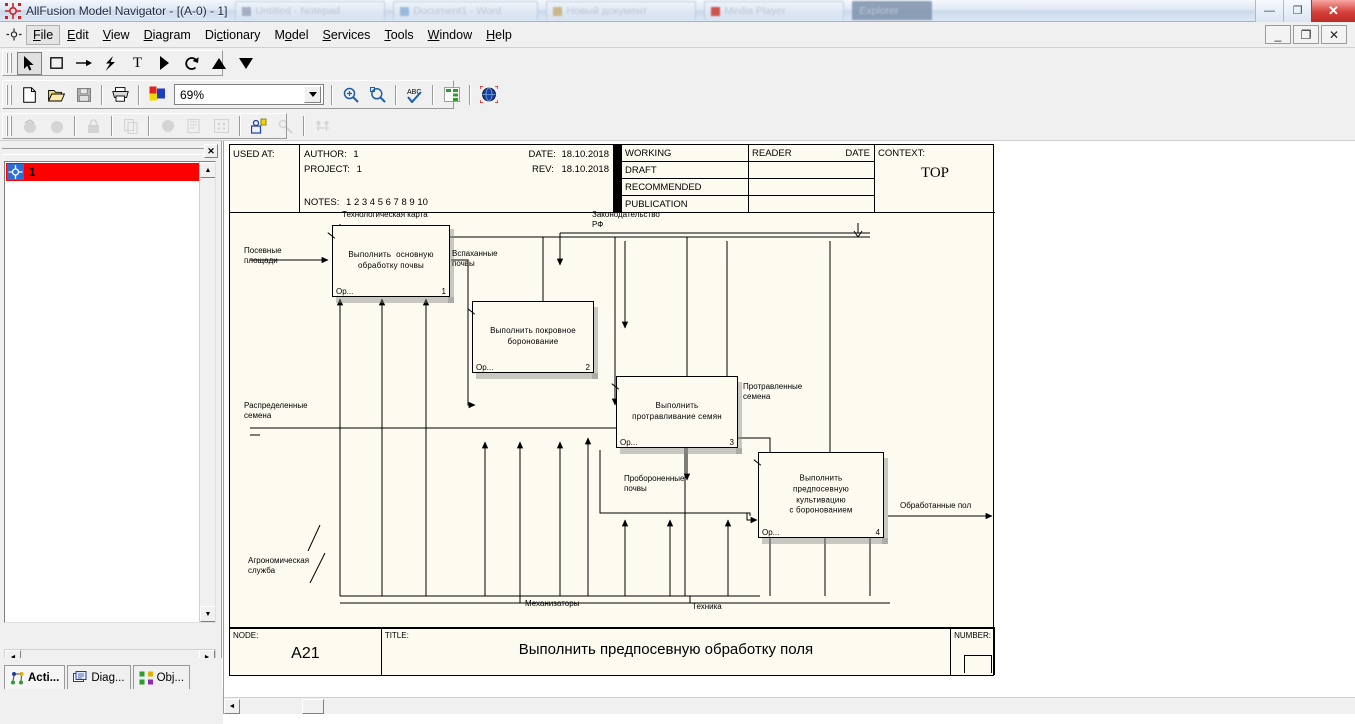  What do you see at coordinates (254, 154) in the screenshot?
I see `used-at-label: USED AT:` at bounding box center [254, 154].